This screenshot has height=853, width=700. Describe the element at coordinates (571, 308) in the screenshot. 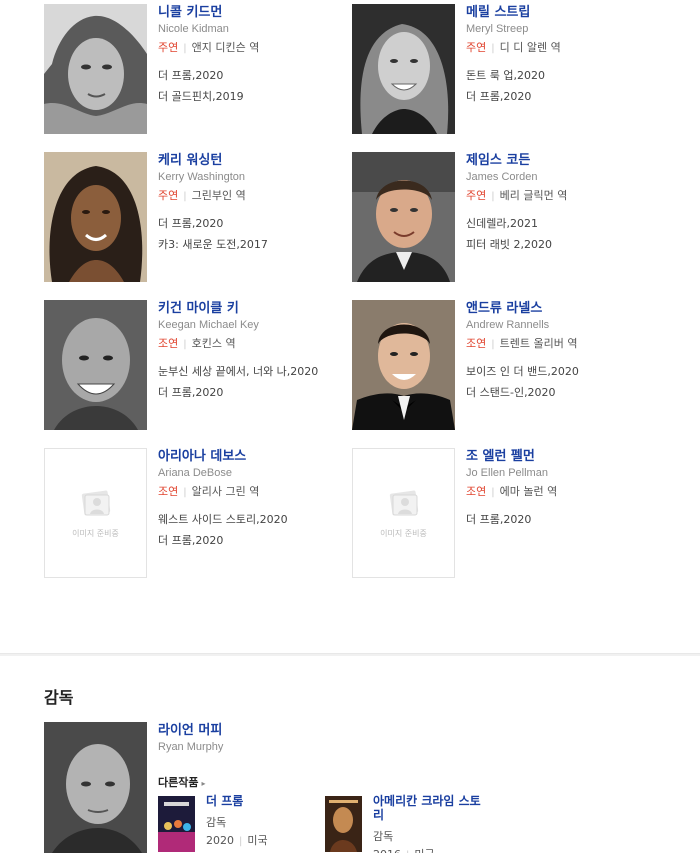

I see `actor-name: 앤드류 라넬스` at that location.